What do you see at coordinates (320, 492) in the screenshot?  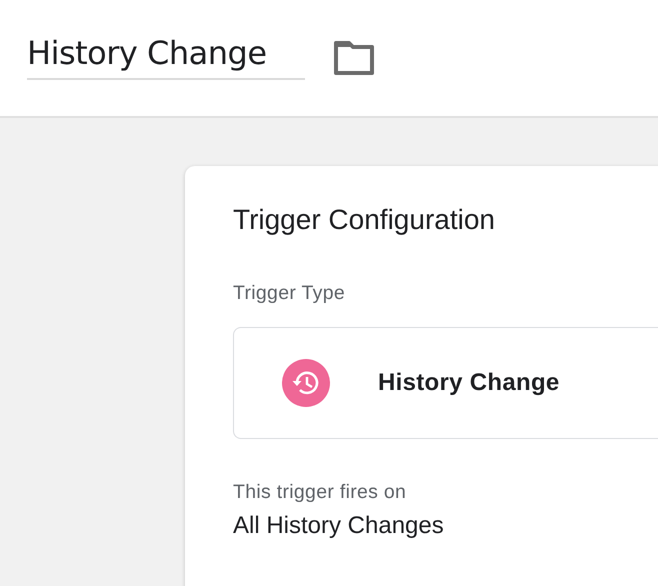 I see `fires-on-label: This trigger fires on` at bounding box center [320, 492].